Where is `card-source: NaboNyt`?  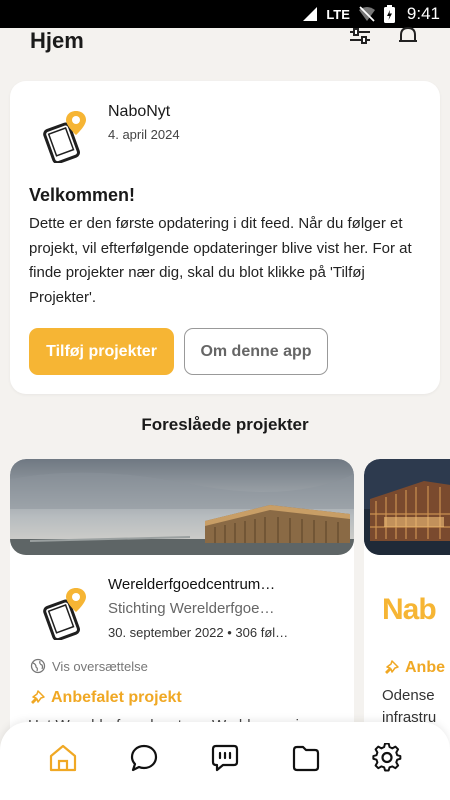
card-source: NaboNyt is located at coordinates (139, 111).